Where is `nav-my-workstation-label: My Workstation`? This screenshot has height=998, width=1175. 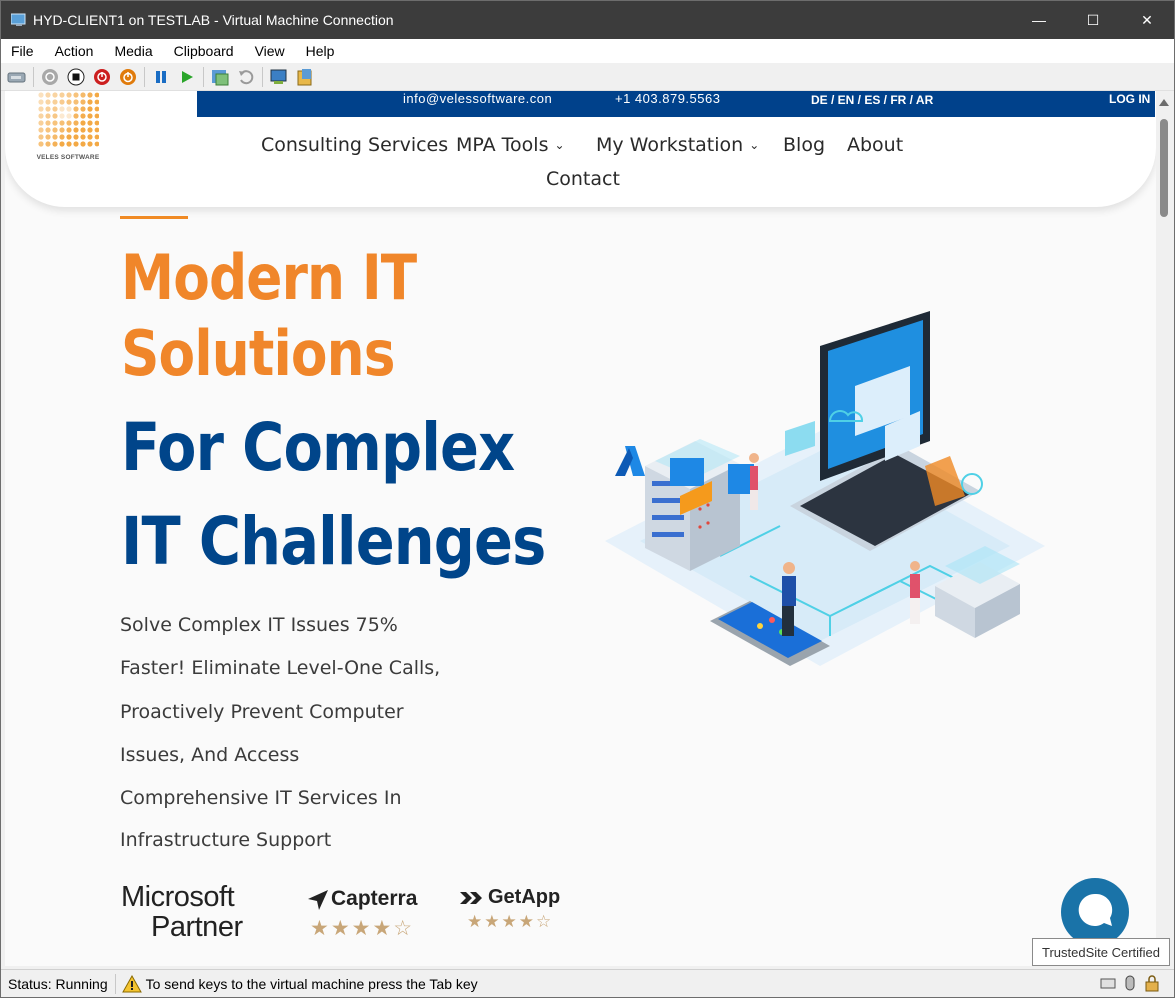
nav-my-workstation-label: My Workstation is located at coordinates (670, 145).